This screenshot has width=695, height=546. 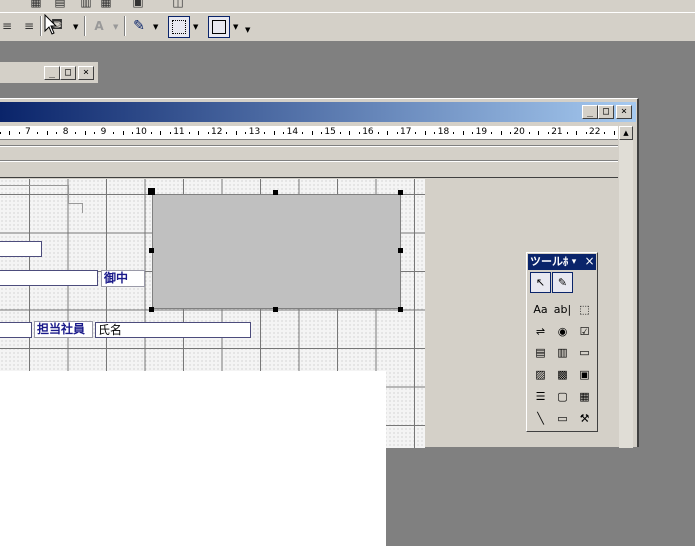 I want to click on toolbox-menu-arrow-icon: ▾, so click(x=574, y=262).